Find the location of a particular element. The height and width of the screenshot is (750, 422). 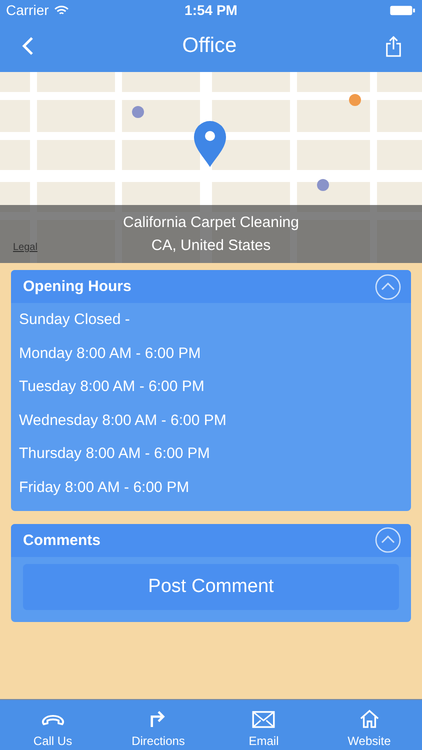

battery-icon is located at coordinates (403, 10).